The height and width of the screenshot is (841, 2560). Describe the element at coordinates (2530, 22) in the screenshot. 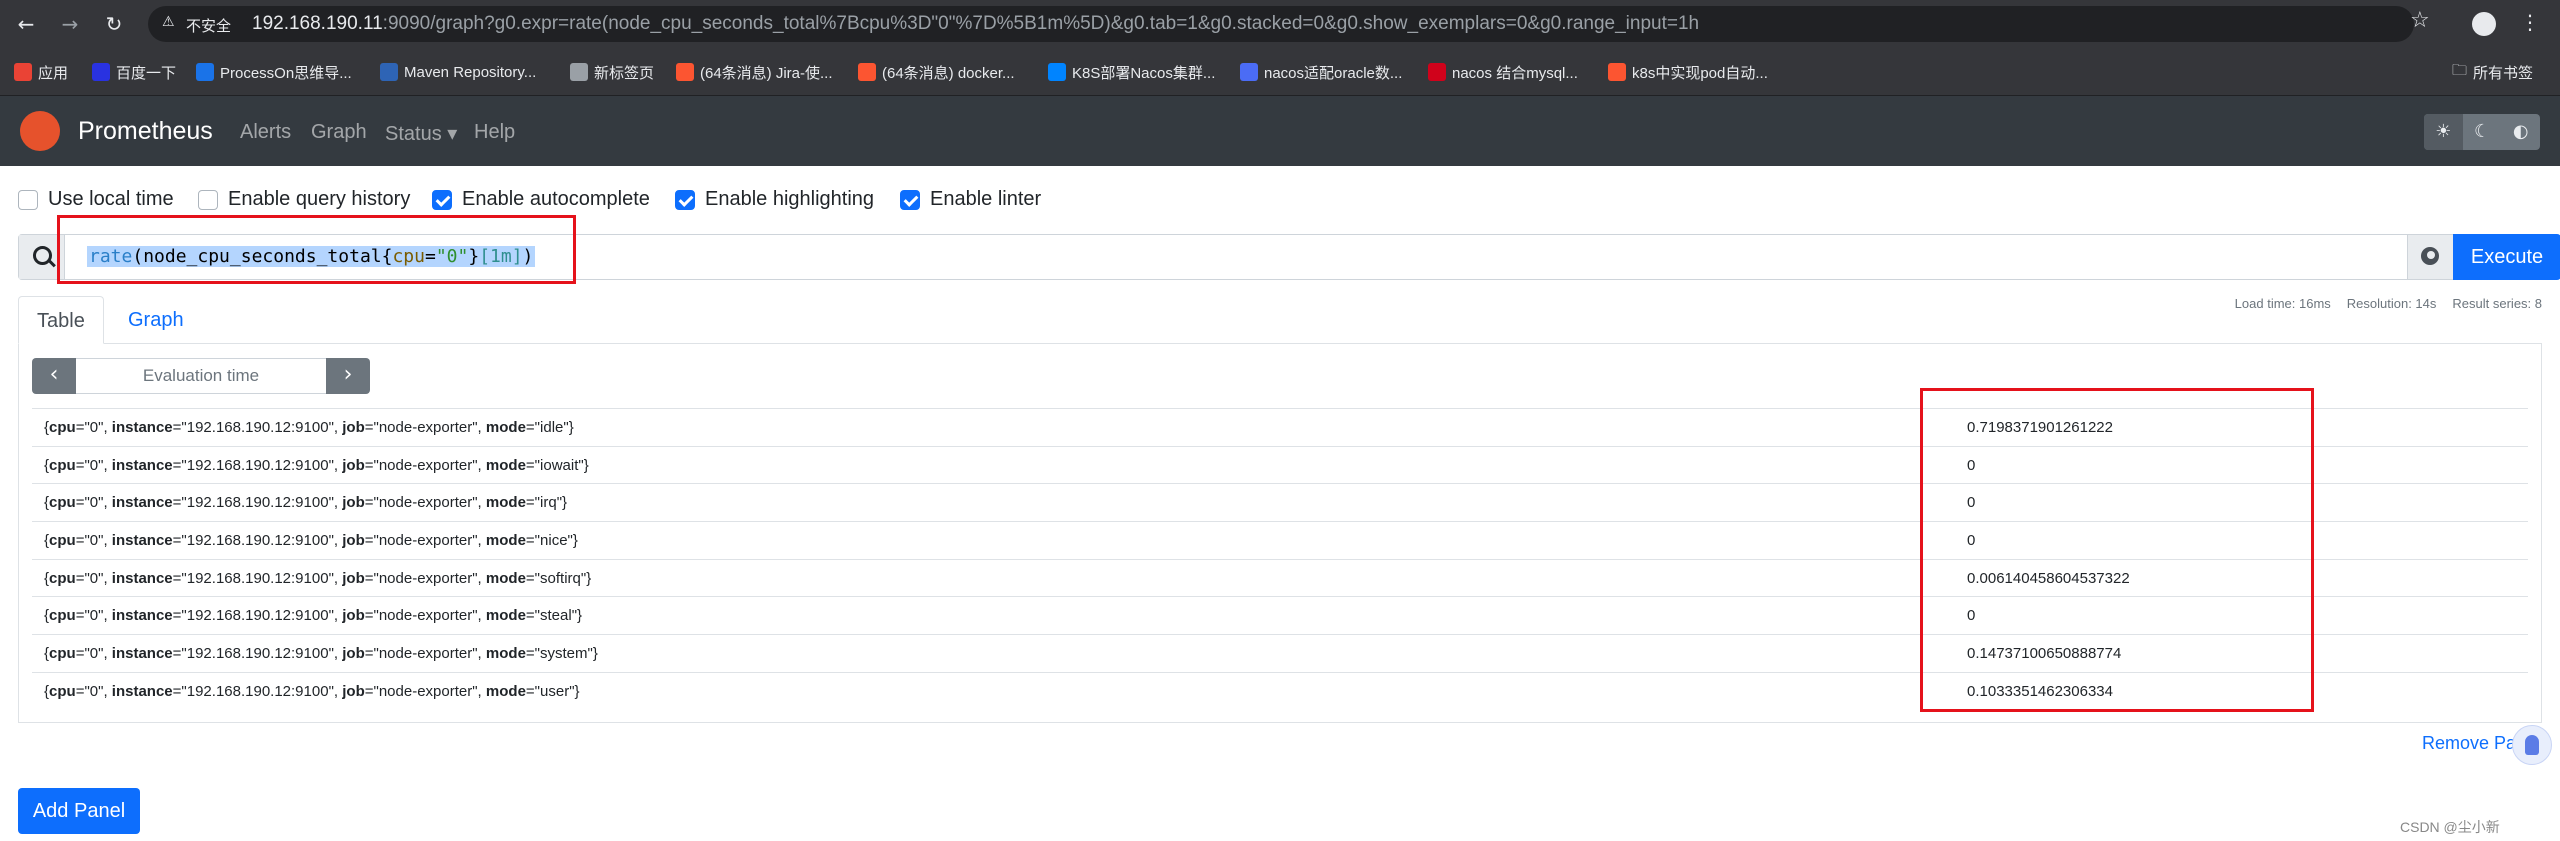

I see `browser-menu-icon: ⋮` at that location.